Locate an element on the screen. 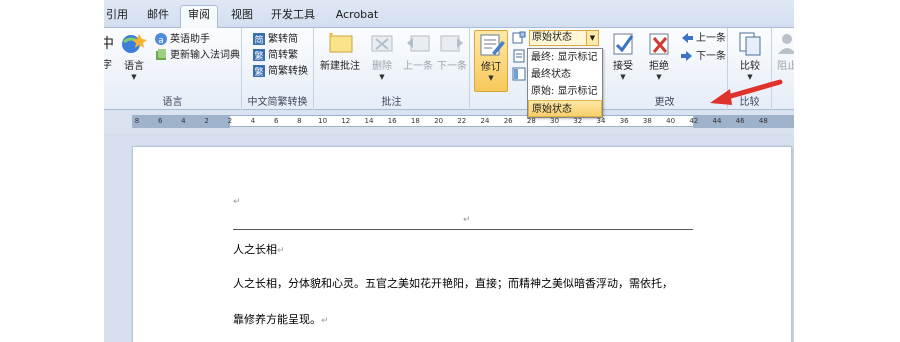 This screenshot has width=900, height=342. partial-button-label: 字 is located at coordinates (108, 65).